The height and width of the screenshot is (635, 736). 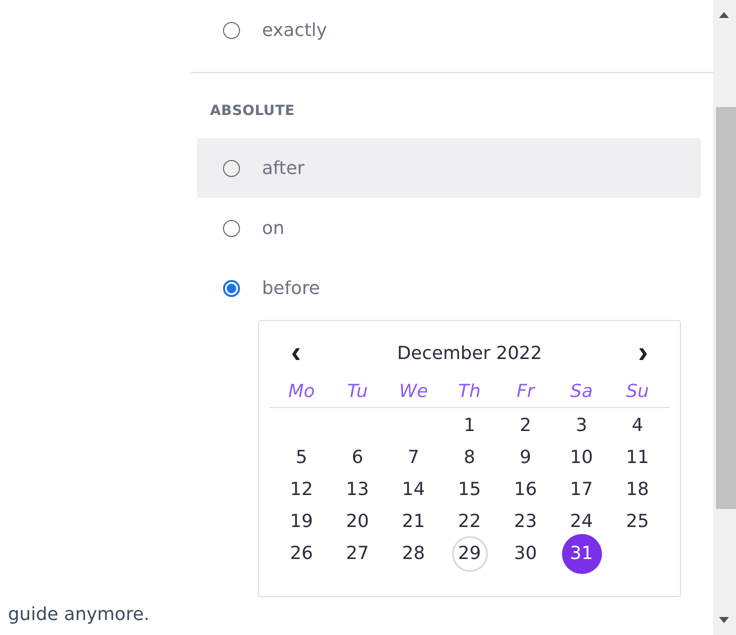 What do you see at coordinates (291, 288) in the screenshot?
I see `option-label: before` at bounding box center [291, 288].